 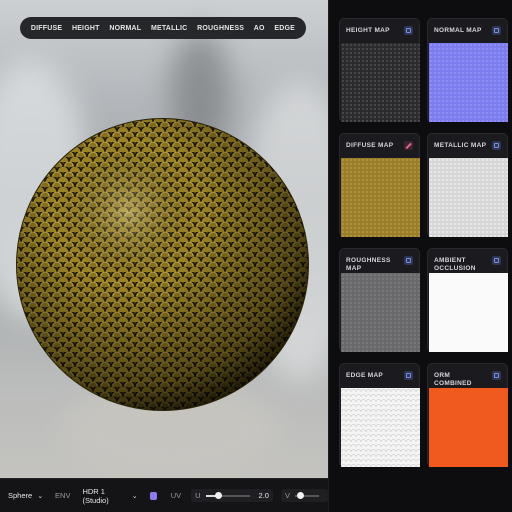 What do you see at coordinates (109, 496) in the screenshot?
I see `env-select: HDR 1 (Studio) ⌄` at bounding box center [109, 496].